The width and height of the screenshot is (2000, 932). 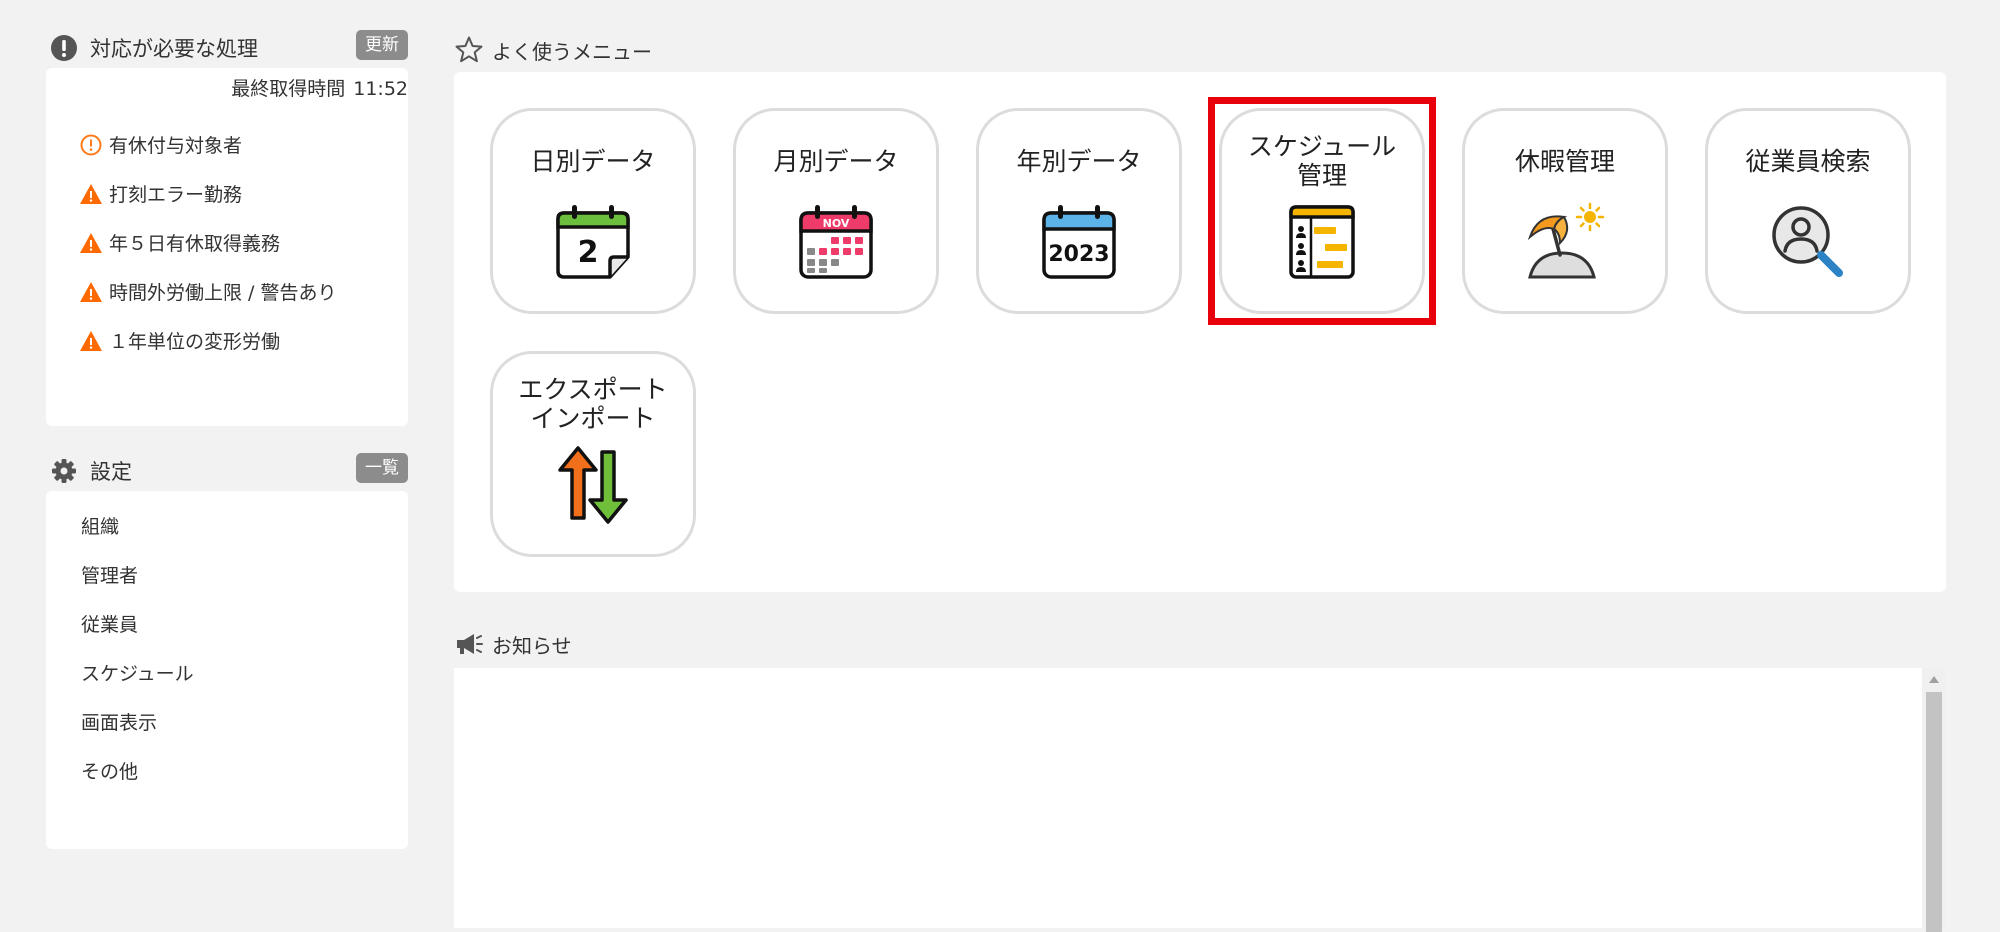 I want to click on tile-label: 日別データ, so click(x=593, y=161).